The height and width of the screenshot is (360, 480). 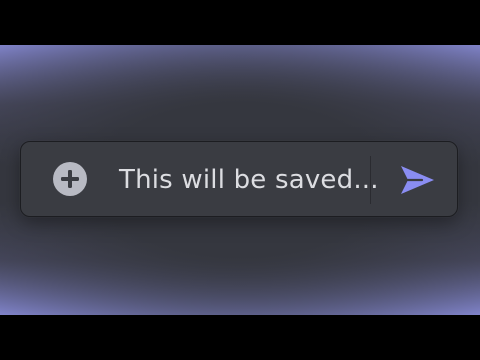 I want to click on add-attachment-button, so click(x=70, y=179).